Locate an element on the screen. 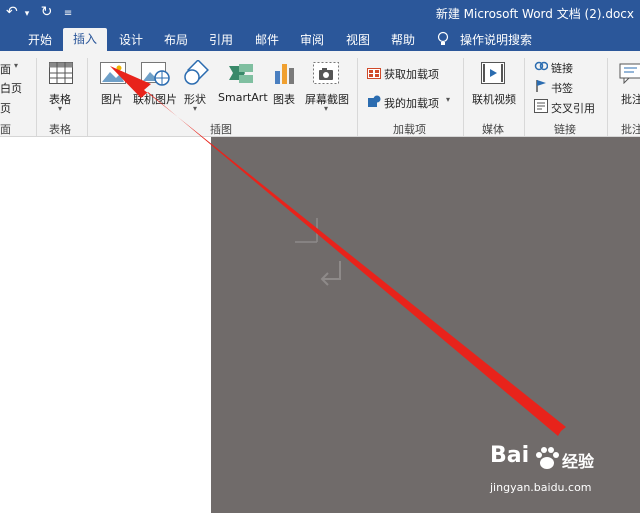 This screenshot has width=640, height=513. paw-logo-icon is located at coordinates (547, 458).